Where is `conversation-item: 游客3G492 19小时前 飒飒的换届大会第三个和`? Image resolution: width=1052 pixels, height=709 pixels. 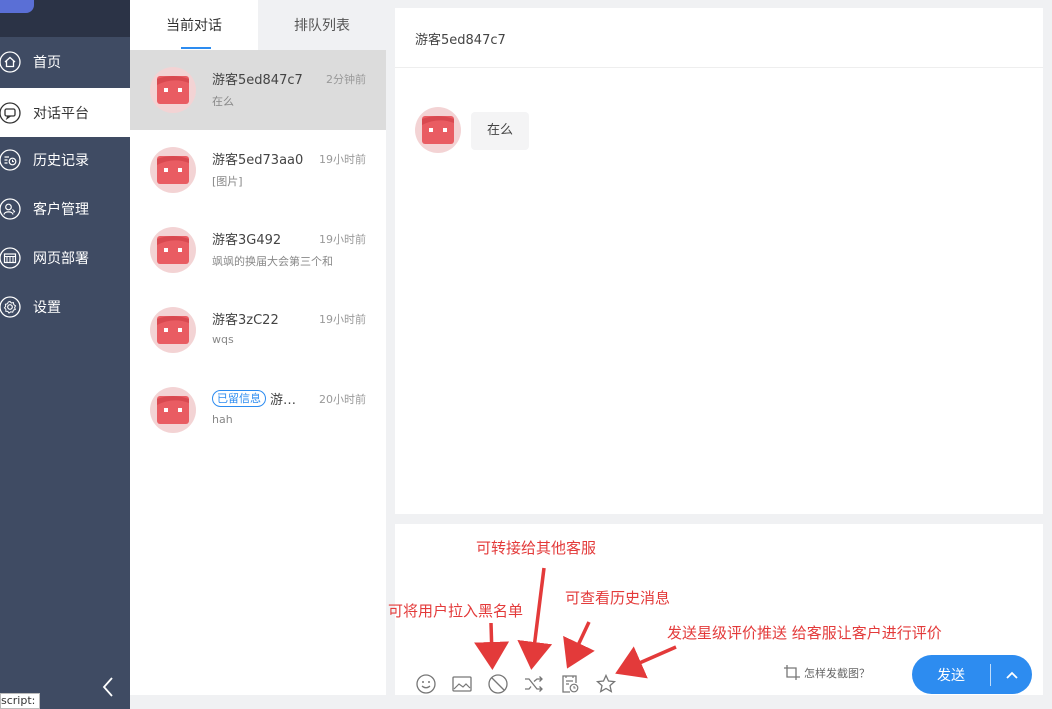
conversation-item: 游客3G492 19小时前 飒飒的换届大会第三个和 is located at coordinates (258, 250).